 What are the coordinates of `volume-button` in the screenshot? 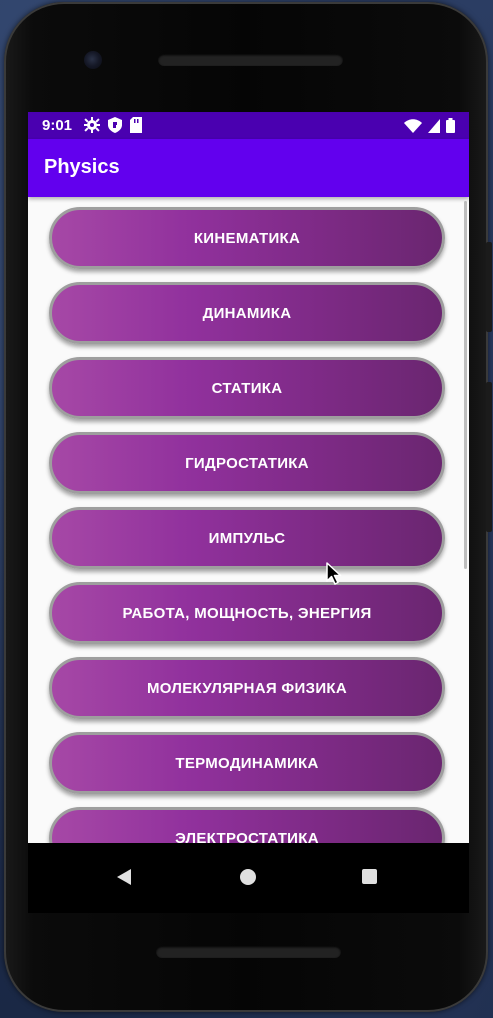 It's located at (489, 457).